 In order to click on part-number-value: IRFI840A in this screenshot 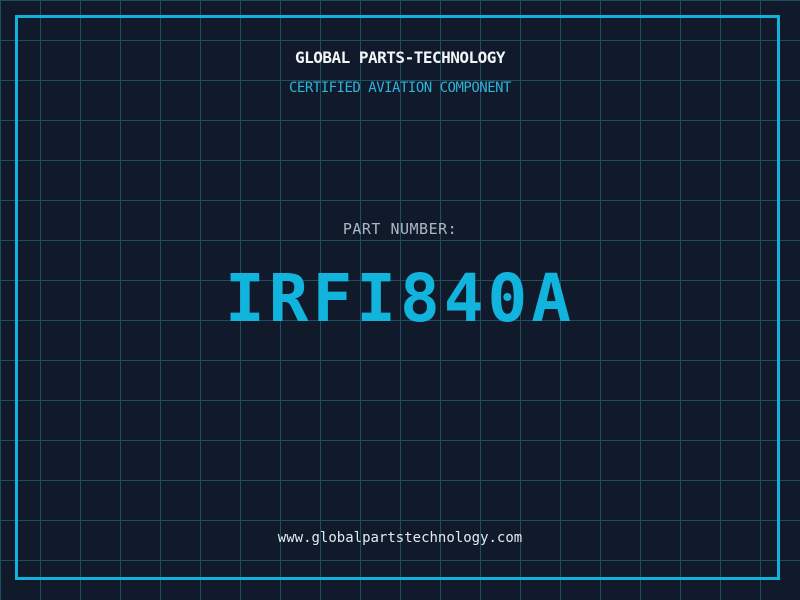, I will do `click(400, 298)`.